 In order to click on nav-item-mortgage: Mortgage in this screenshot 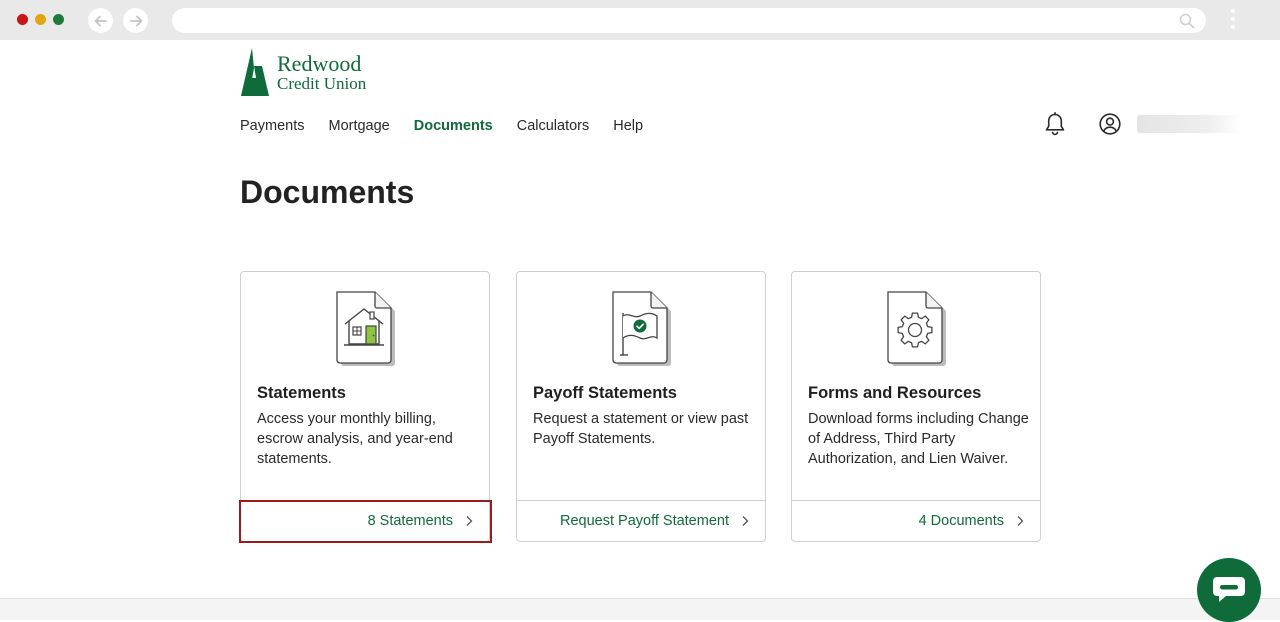, I will do `click(358, 126)`.